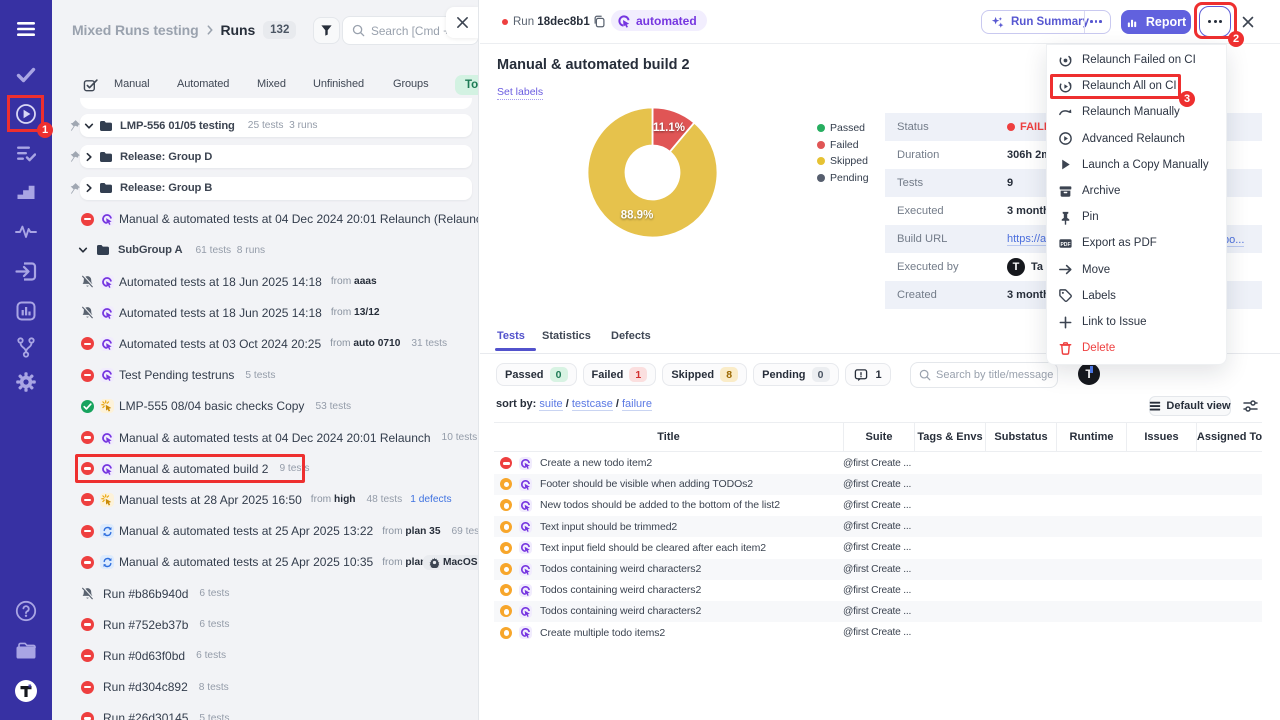 The image size is (1280, 720). What do you see at coordinates (637, 216) in the screenshot?
I see `svg-text: 88.9%` at bounding box center [637, 216].